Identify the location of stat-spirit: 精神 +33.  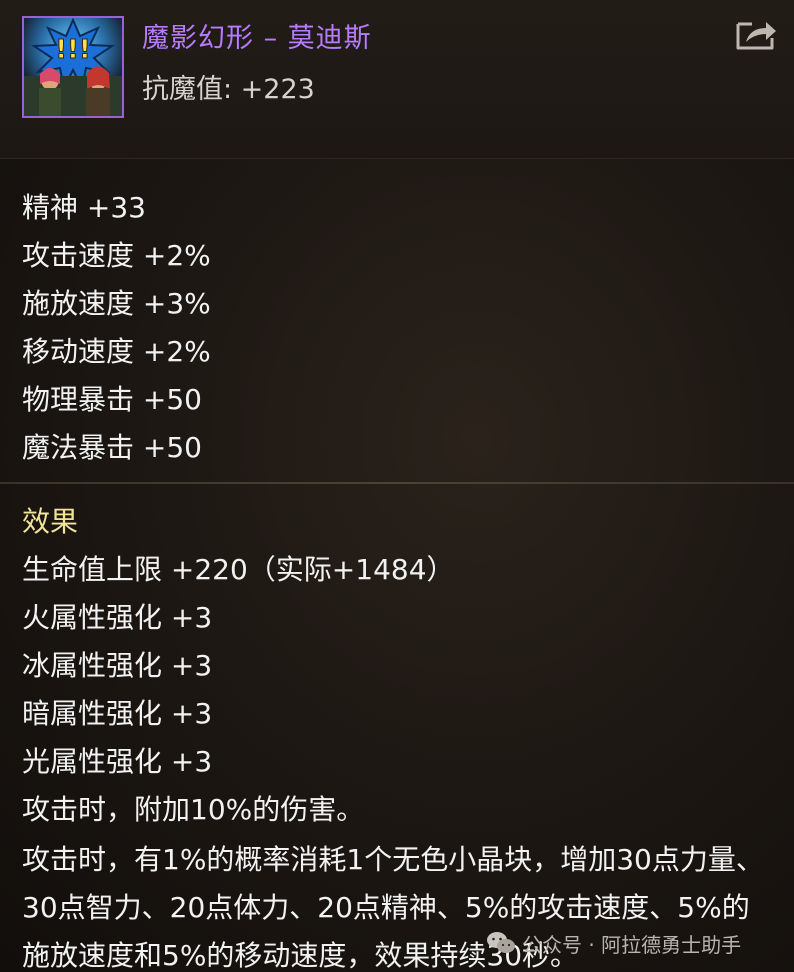
(84, 207).